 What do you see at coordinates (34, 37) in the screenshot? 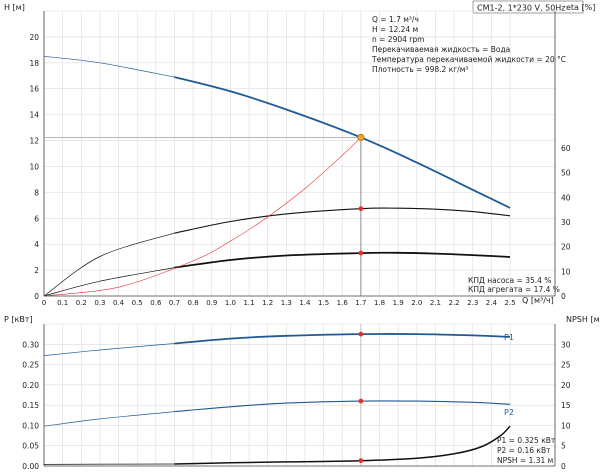
I see `h-tick-label: 20` at bounding box center [34, 37].